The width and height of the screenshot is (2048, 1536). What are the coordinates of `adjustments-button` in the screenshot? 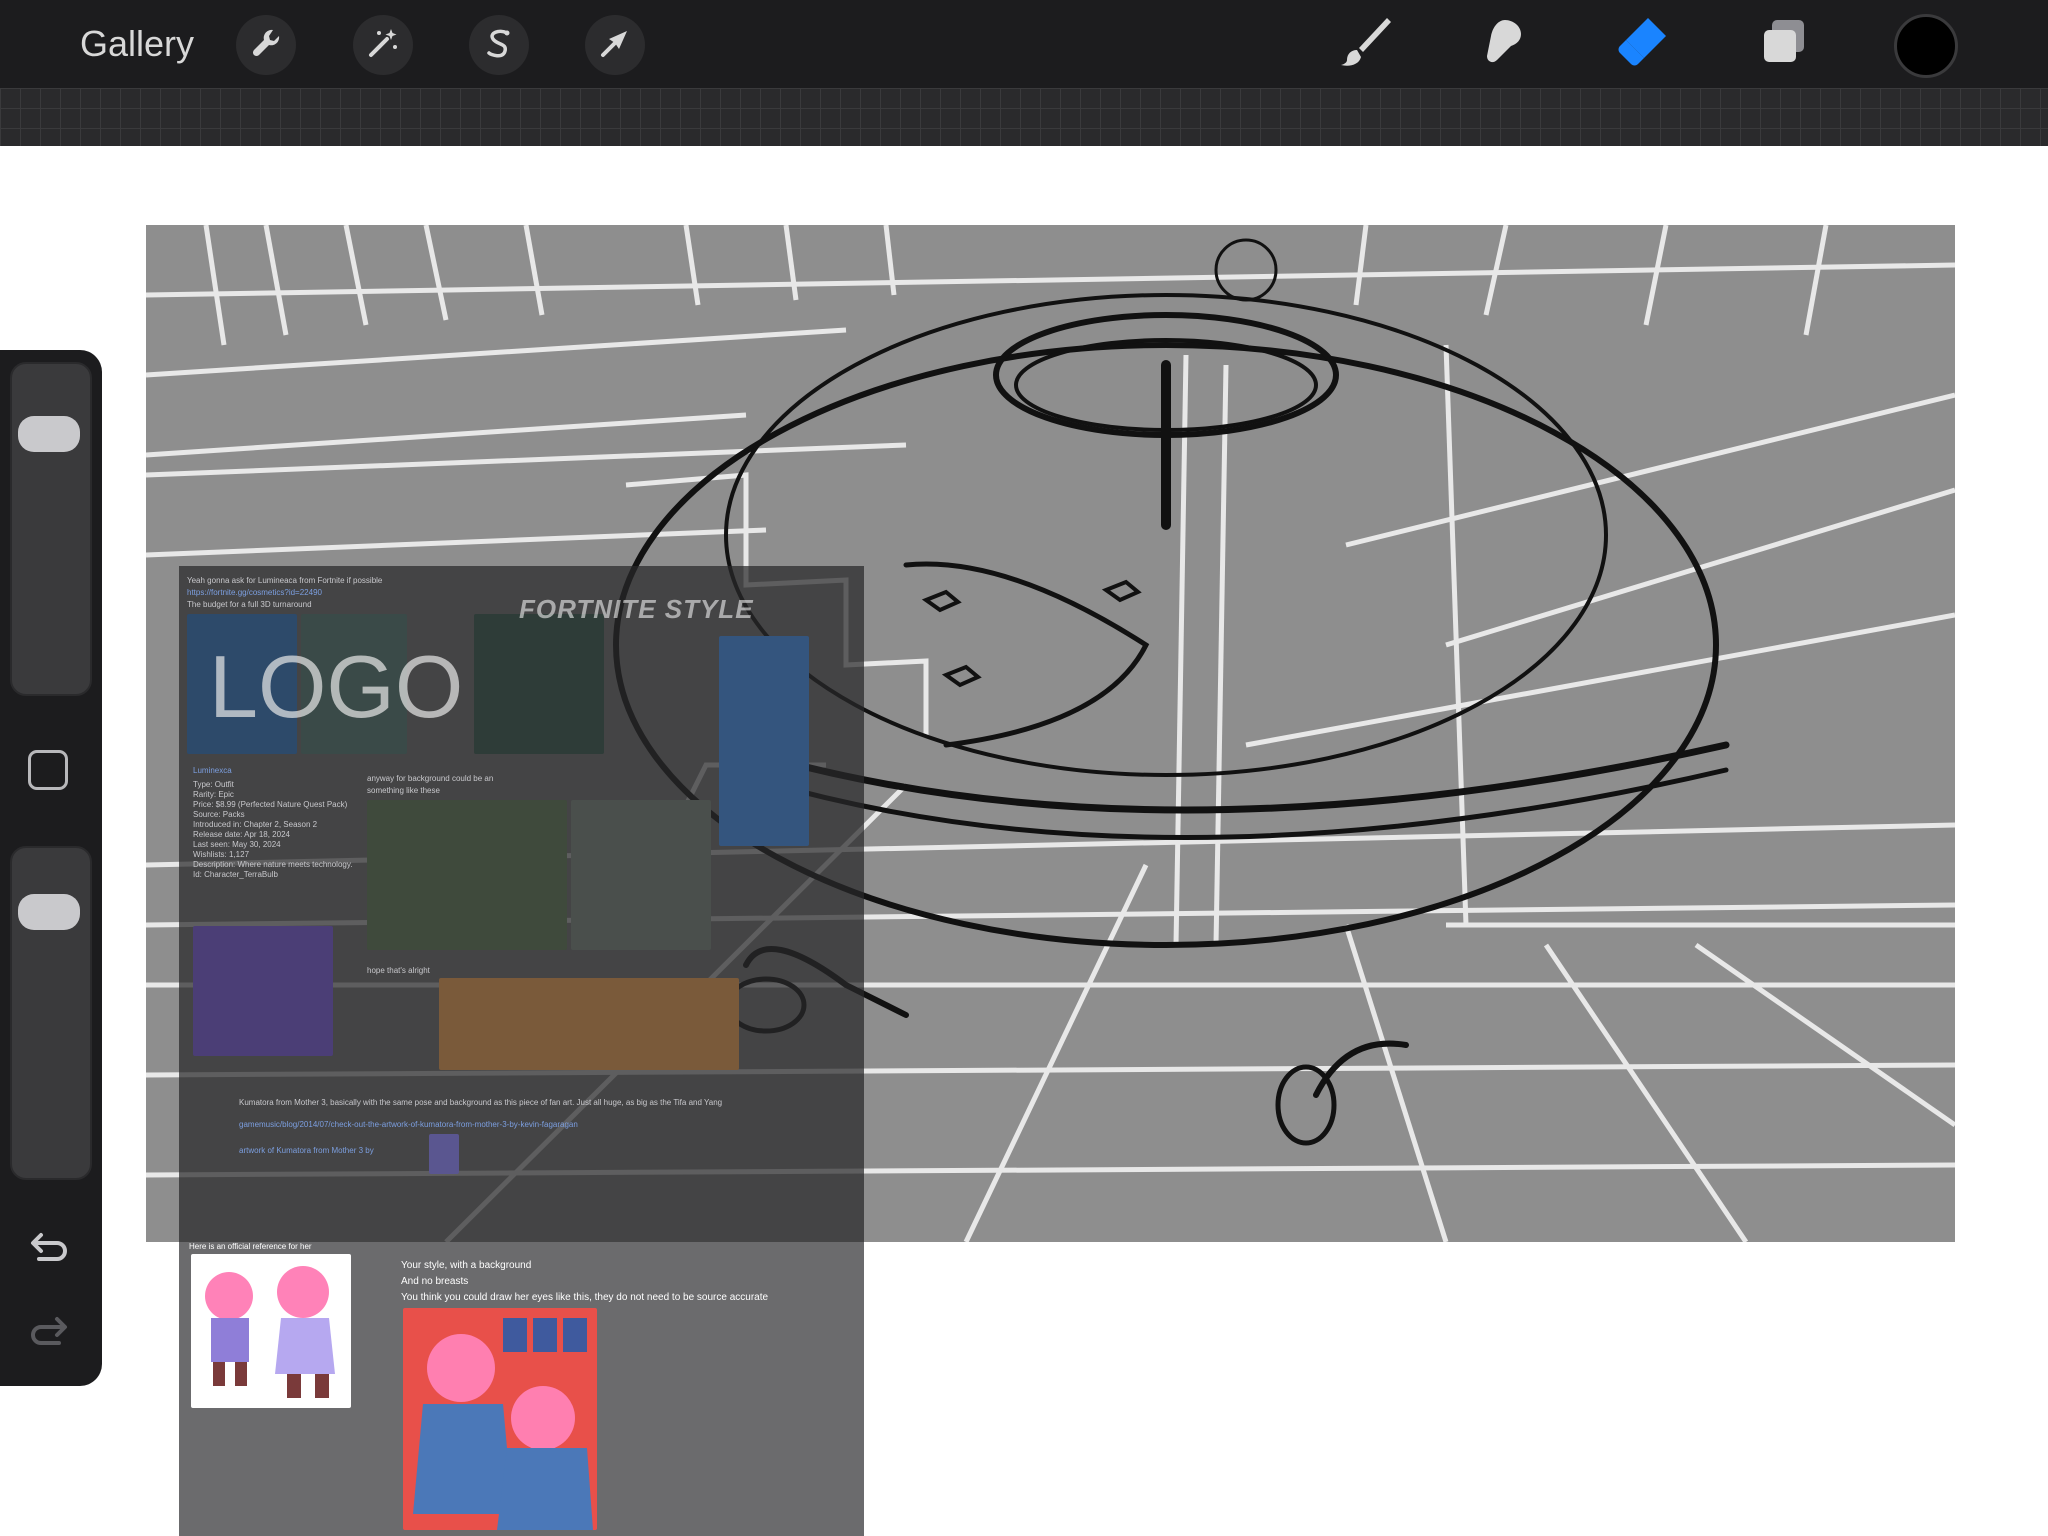 It's located at (383, 45).